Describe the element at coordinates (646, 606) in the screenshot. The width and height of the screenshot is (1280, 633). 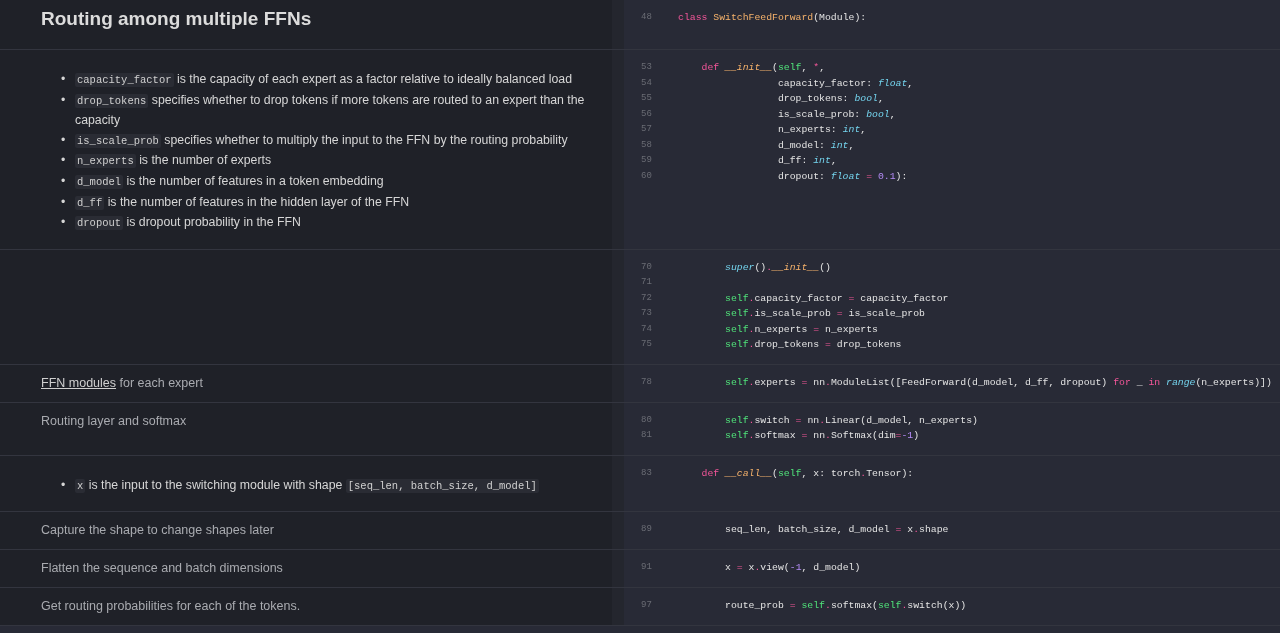
I see `line-number: 97` at that location.